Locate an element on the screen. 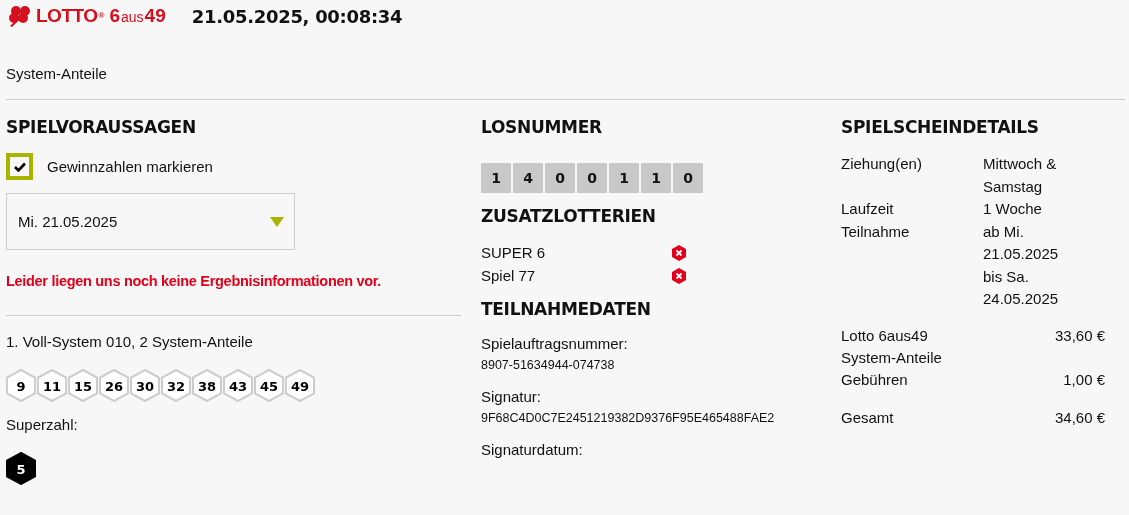 The width and height of the screenshot is (1129, 515). timestamp: 21.05.2025, 00:08:34 is located at coordinates (297, 16).